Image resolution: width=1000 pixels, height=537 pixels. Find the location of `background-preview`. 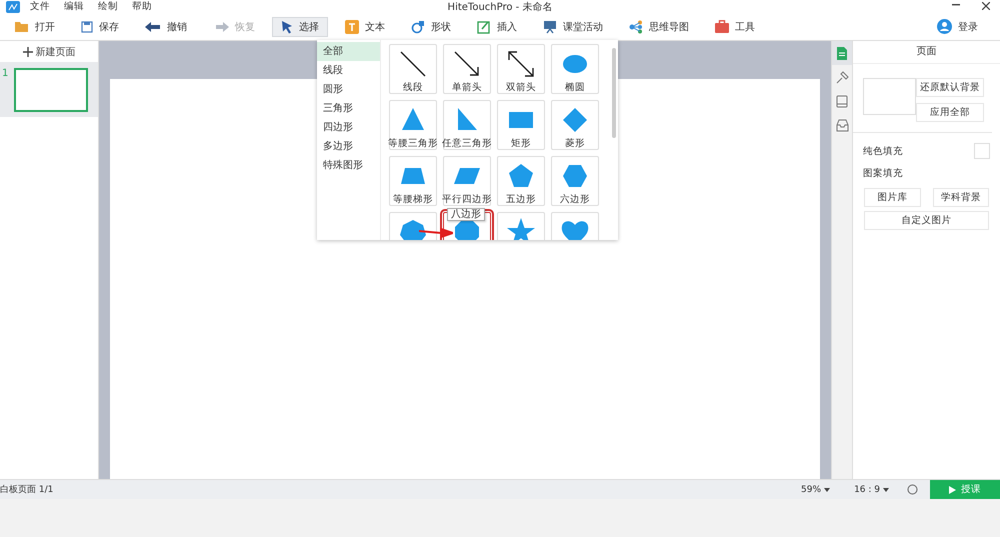

background-preview is located at coordinates (889, 96).